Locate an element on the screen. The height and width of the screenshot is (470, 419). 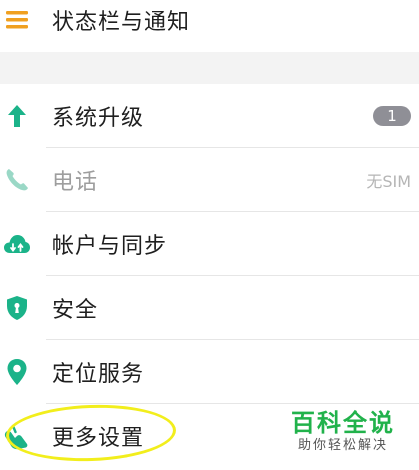
settings-item-label: 安全 is located at coordinates (75, 310).